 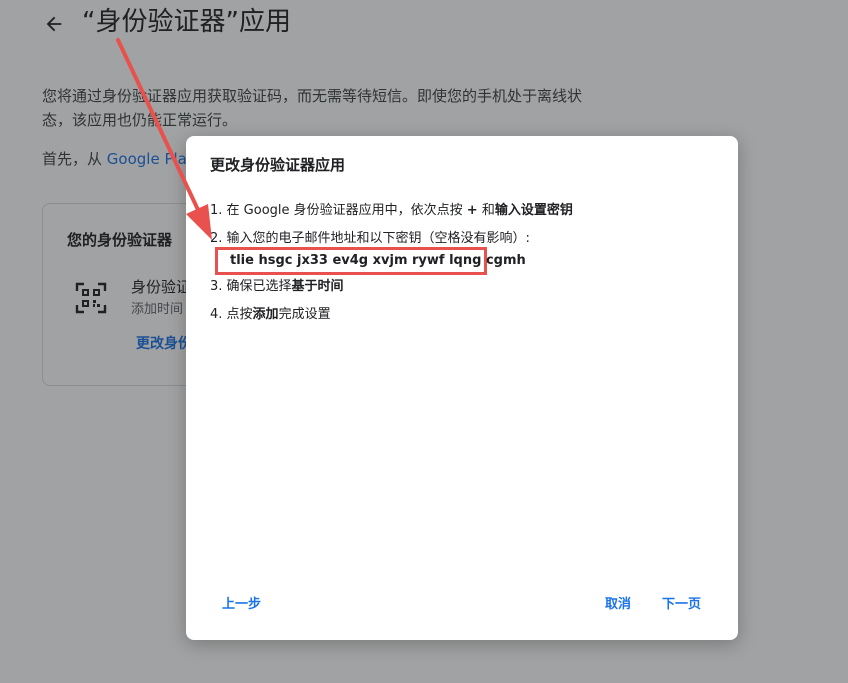 I want to click on step-3-bold: 基于时间, so click(x=317, y=286).